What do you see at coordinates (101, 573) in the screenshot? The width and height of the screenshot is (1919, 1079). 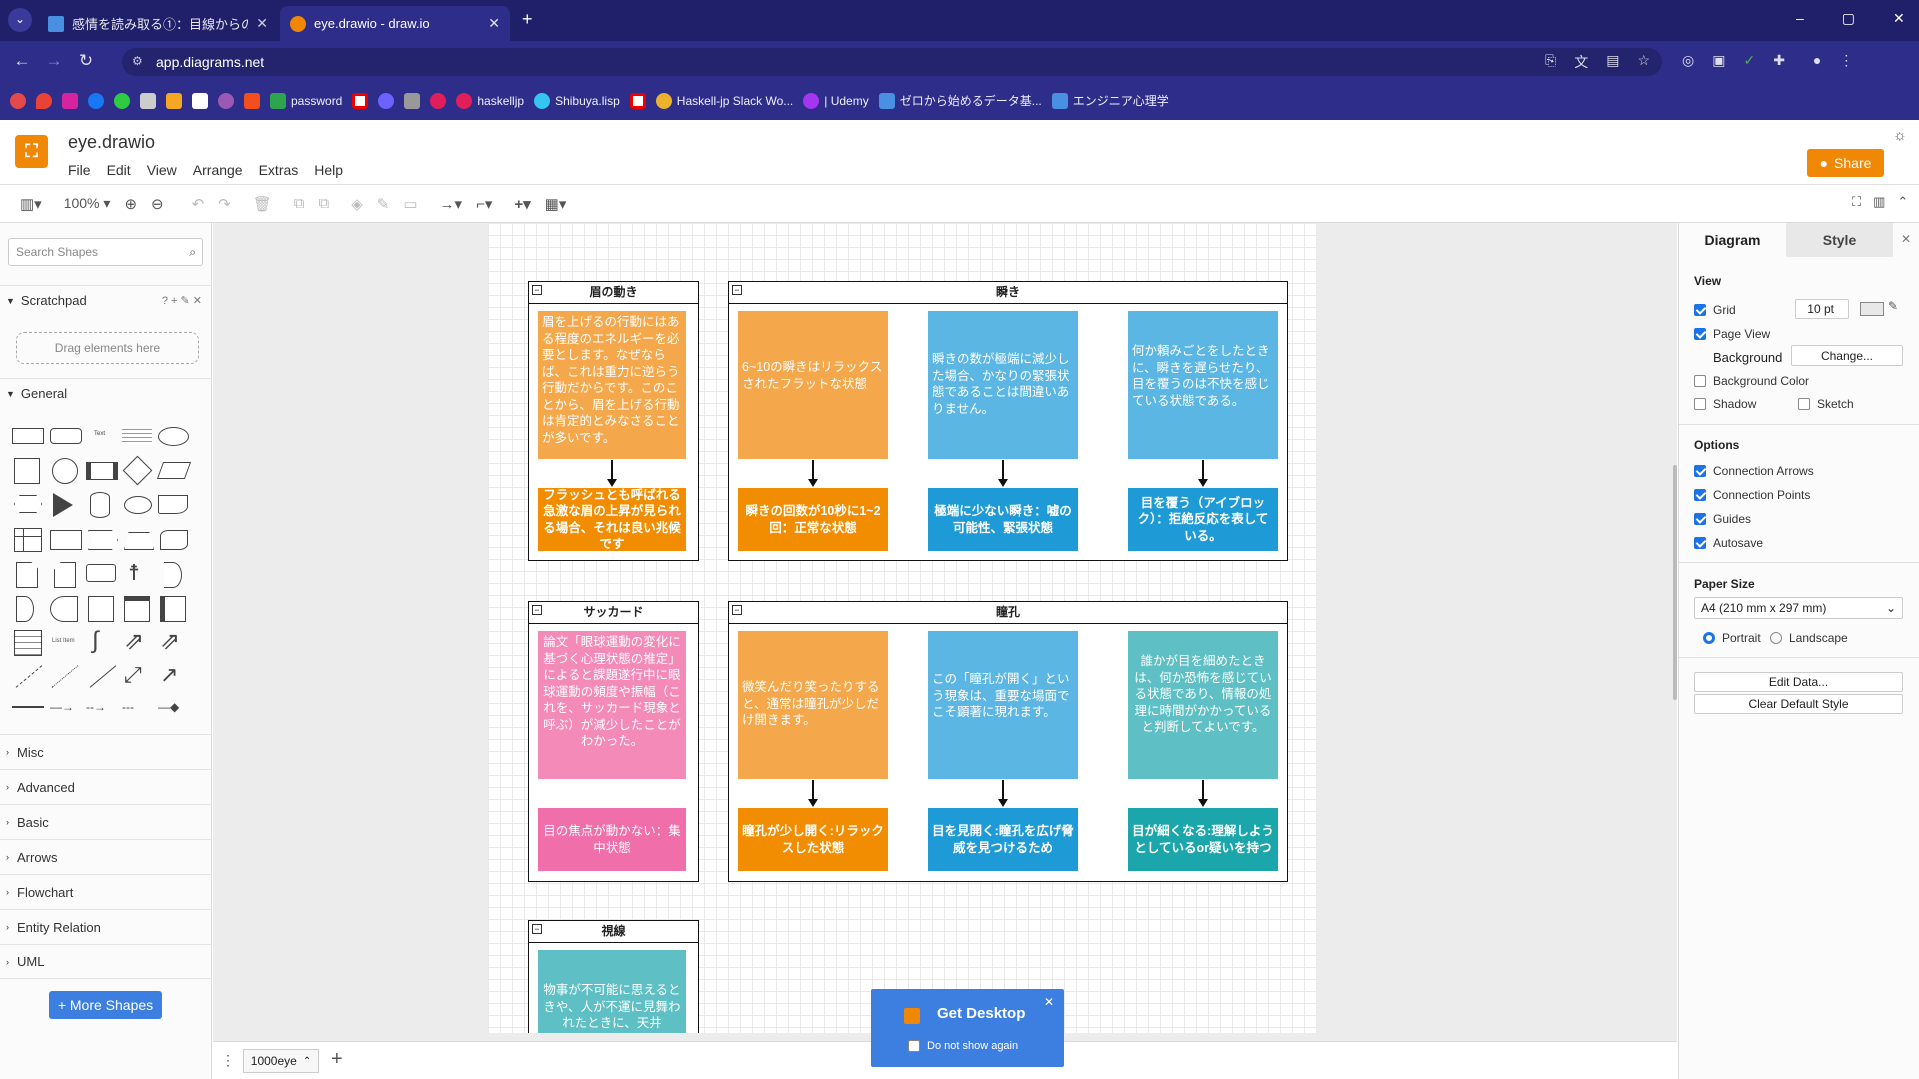 I see `callout-shape-icon` at bounding box center [101, 573].